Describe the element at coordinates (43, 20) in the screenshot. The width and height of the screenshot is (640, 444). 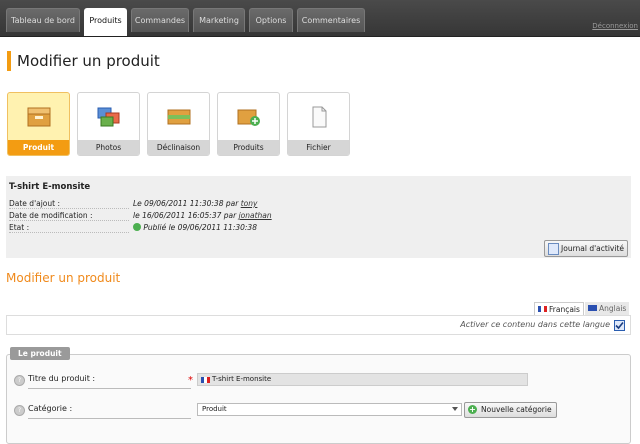
I see `tab-tableau-de-bord: Tableau de bord` at that location.